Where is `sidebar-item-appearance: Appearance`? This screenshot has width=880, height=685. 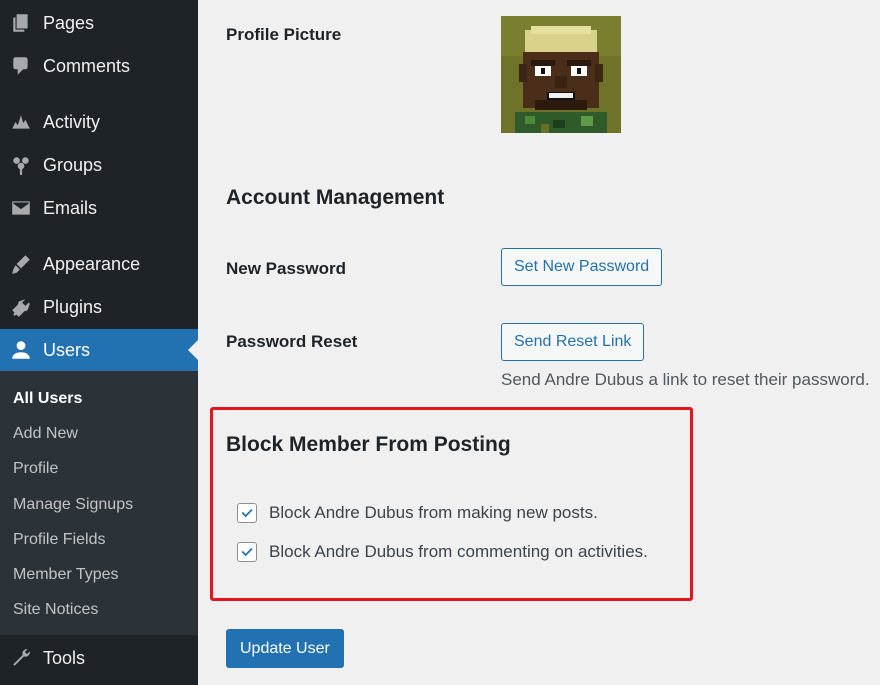 sidebar-item-appearance: Appearance is located at coordinates (99, 264).